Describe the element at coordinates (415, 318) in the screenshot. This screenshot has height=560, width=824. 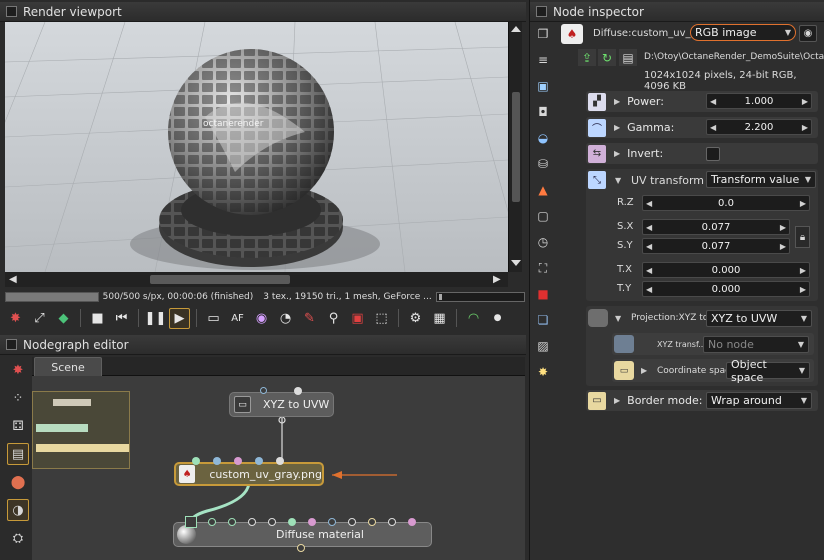
I see `lock-resolution-icon: ⚙` at that location.